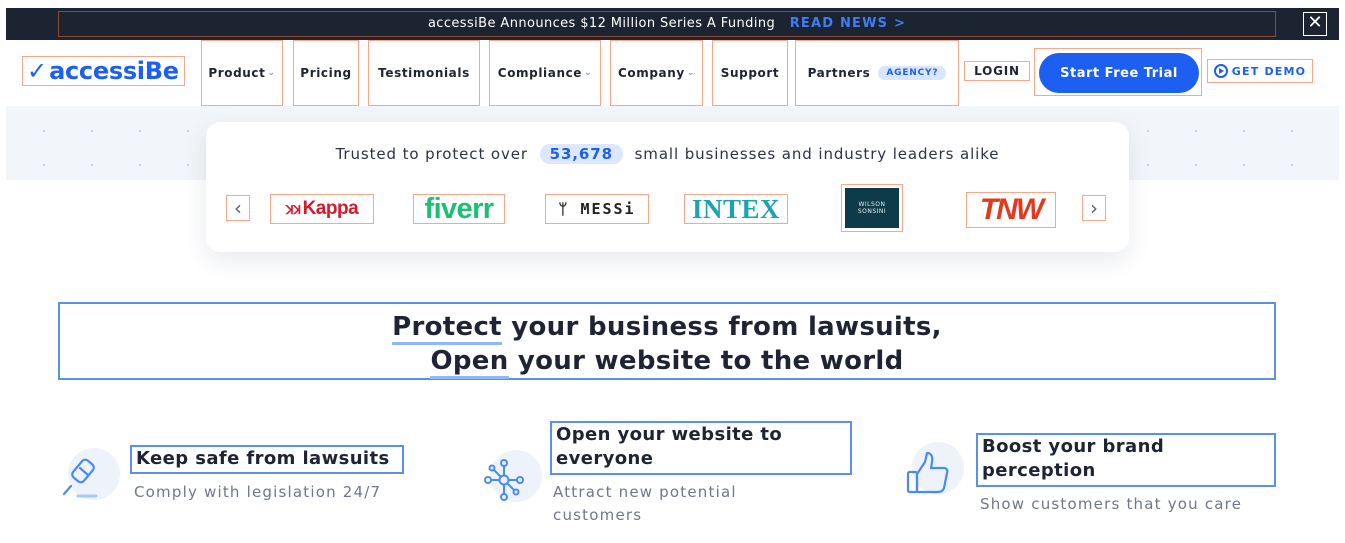 The height and width of the screenshot is (543, 1345). I want to click on thumbs-up-icon, so click(935, 468).